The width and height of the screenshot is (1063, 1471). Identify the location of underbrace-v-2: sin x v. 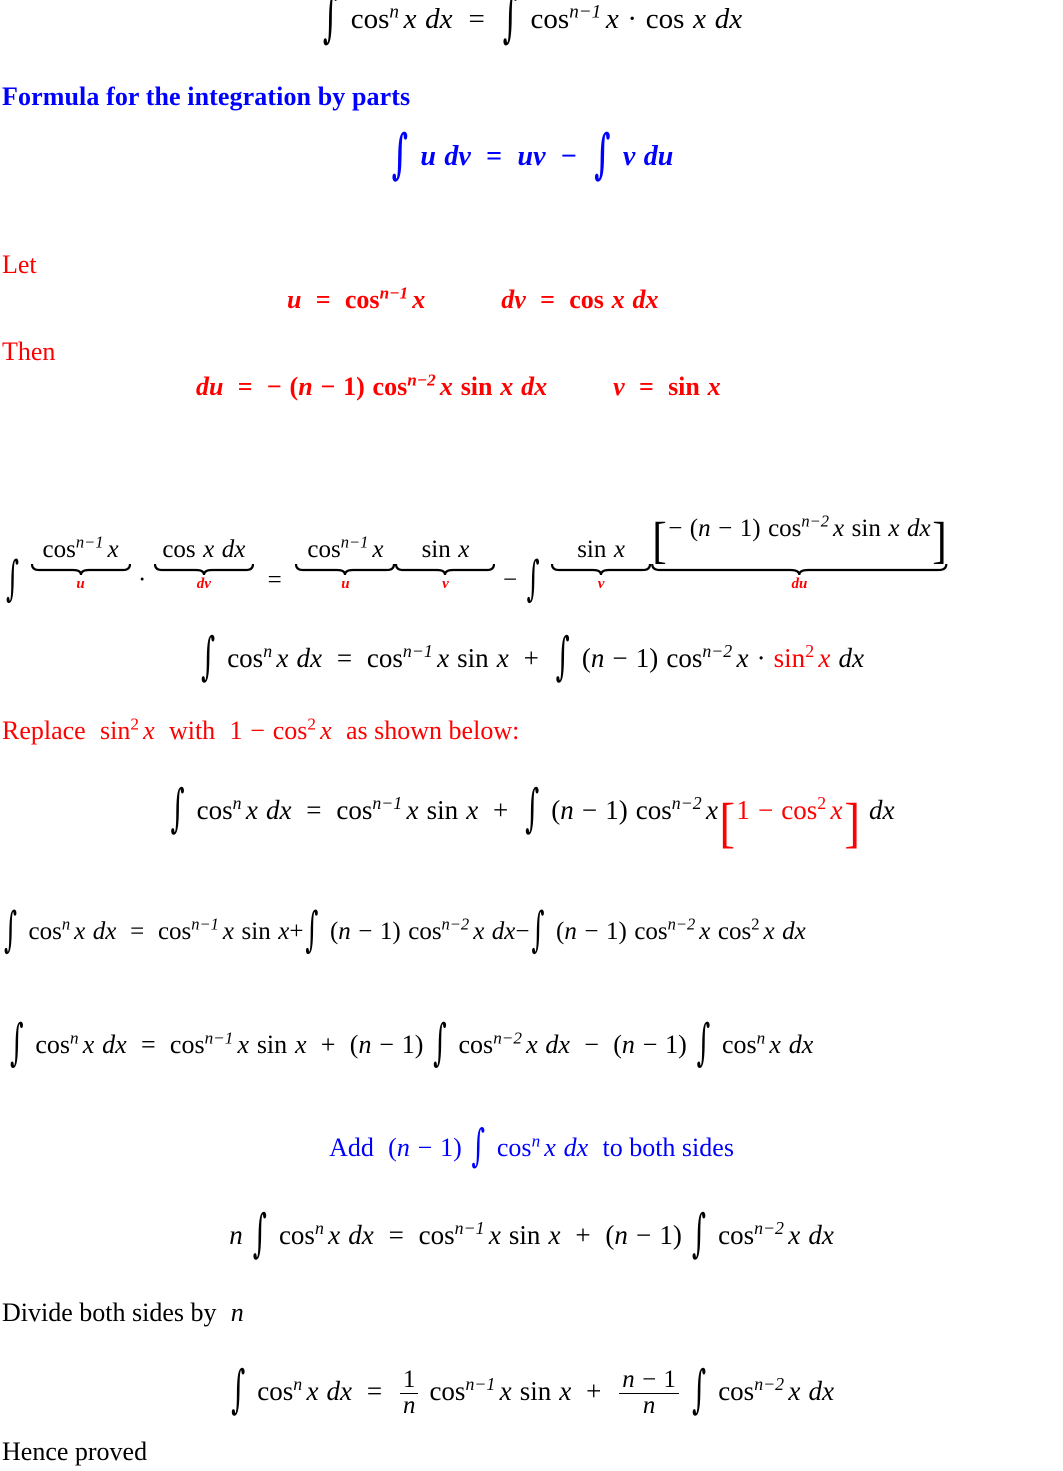
(601, 564).